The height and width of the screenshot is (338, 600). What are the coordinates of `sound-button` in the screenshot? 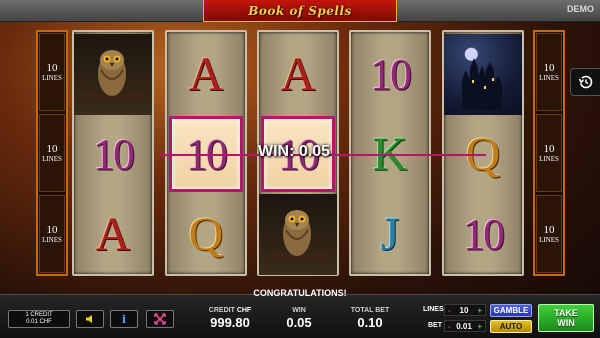 It's located at (90, 319).